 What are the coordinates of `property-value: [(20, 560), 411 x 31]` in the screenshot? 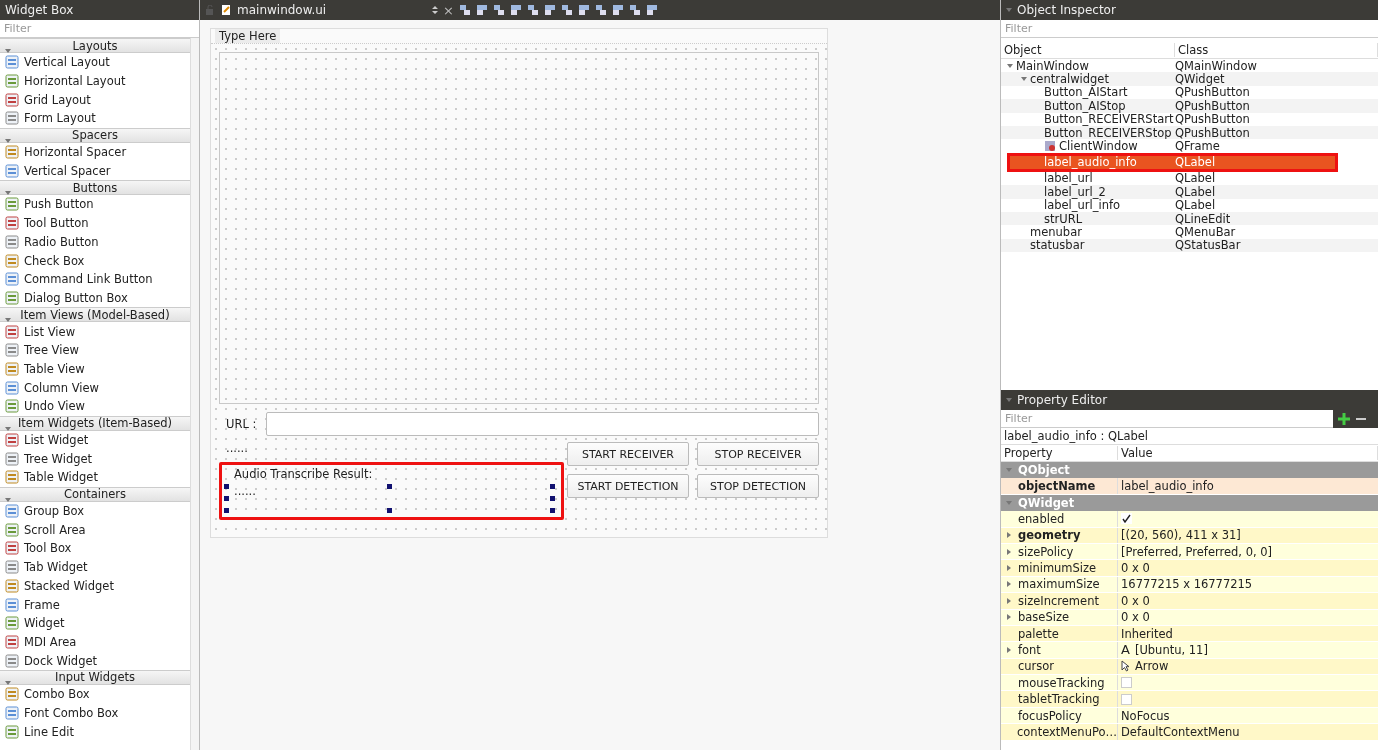 It's located at (1181, 535).